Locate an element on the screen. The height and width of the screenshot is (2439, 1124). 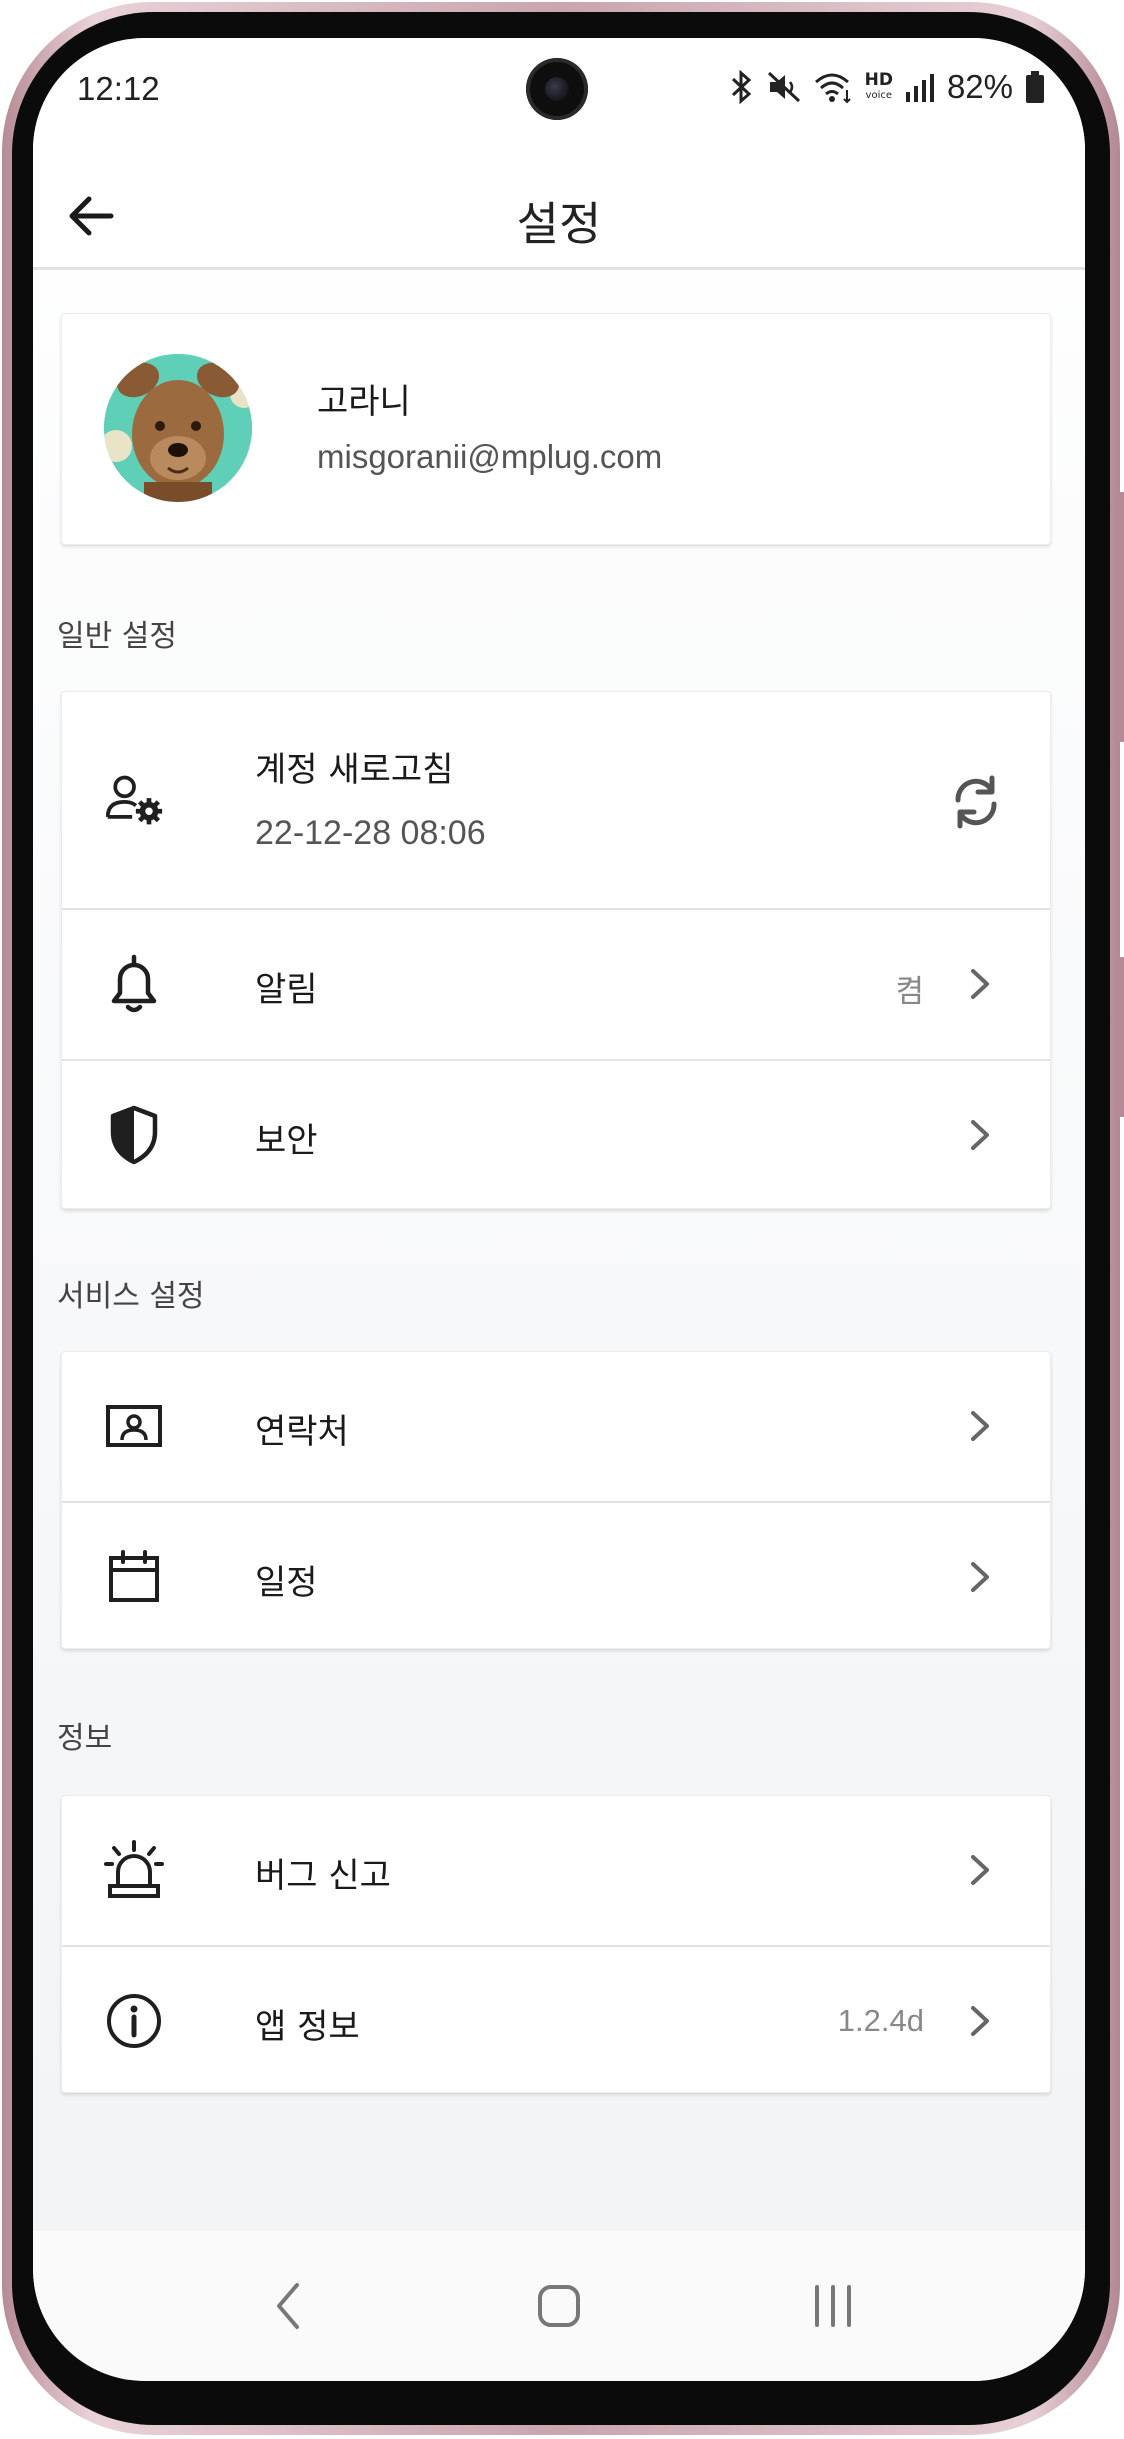
account-gear-icon is located at coordinates (134, 800).